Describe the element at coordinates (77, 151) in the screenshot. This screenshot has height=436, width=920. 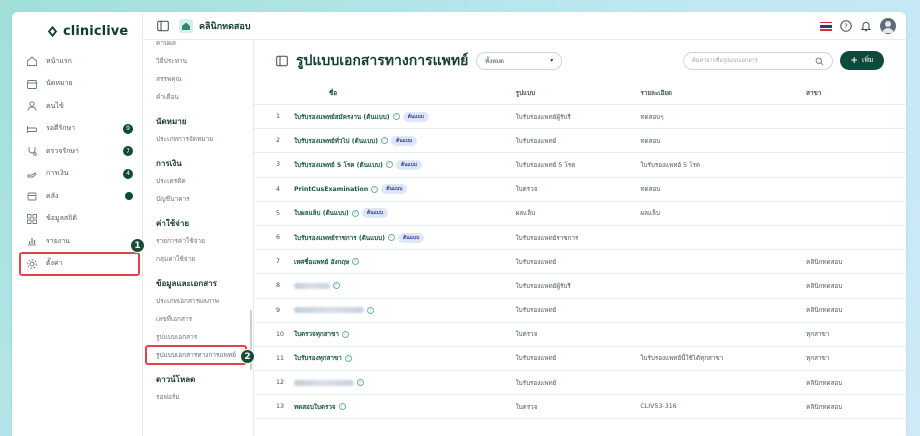
I see `sidebar-item-stethoscope: ตรวจรักษา 7` at that location.